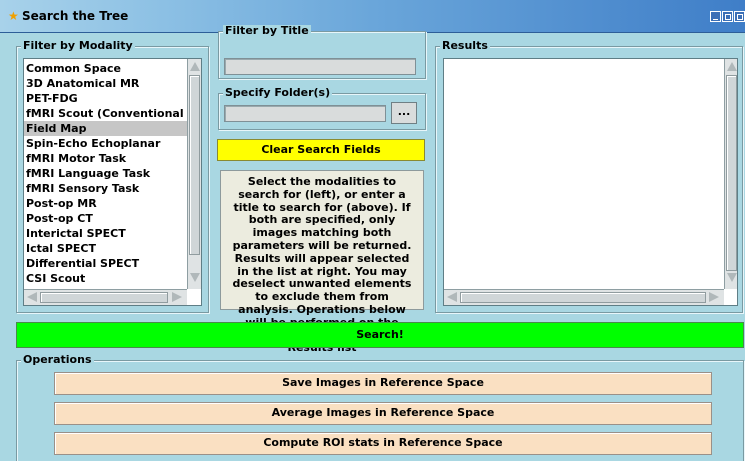 The height and width of the screenshot is (461, 745). Describe the element at coordinates (465, 45) in the screenshot. I see `results-legend: Results` at that location.